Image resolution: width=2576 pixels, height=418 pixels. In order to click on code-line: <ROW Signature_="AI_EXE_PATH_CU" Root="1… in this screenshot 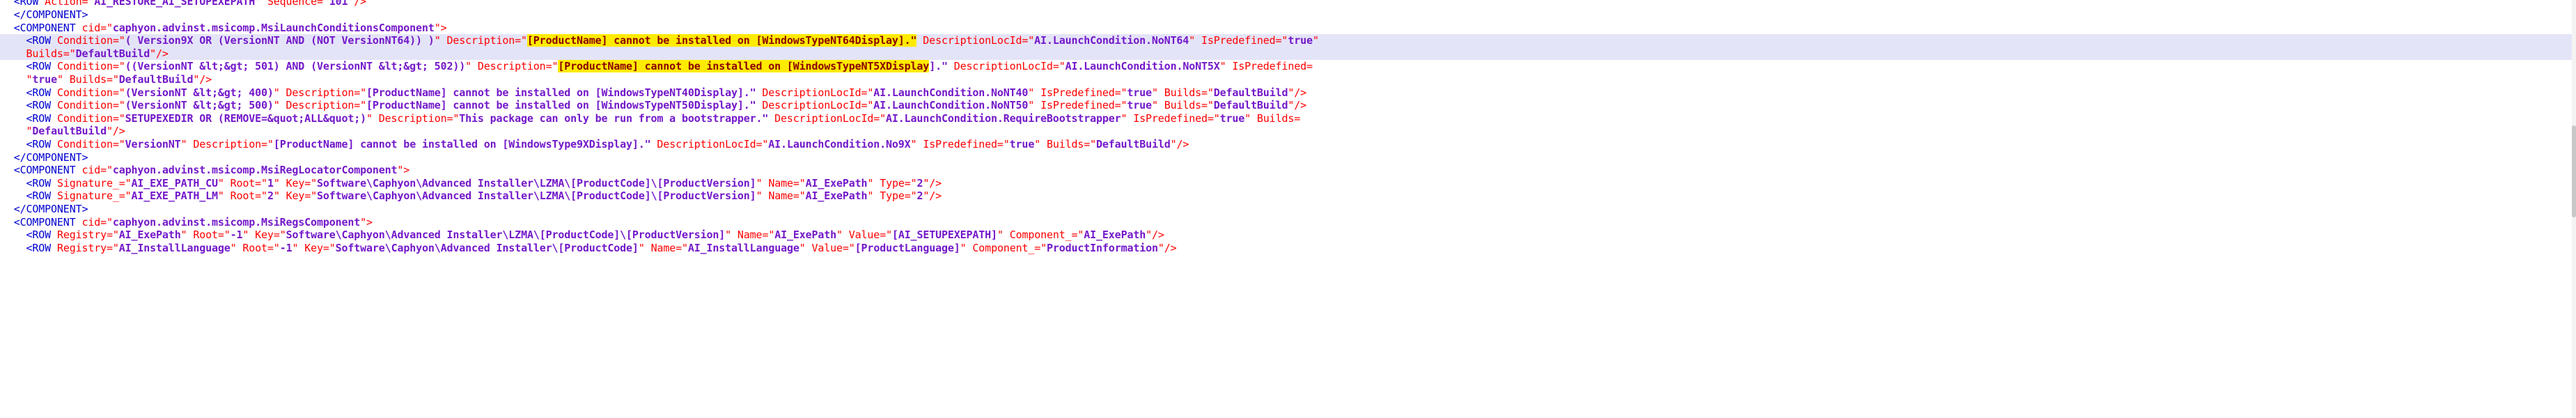, I will do `click(1288, 183)`.